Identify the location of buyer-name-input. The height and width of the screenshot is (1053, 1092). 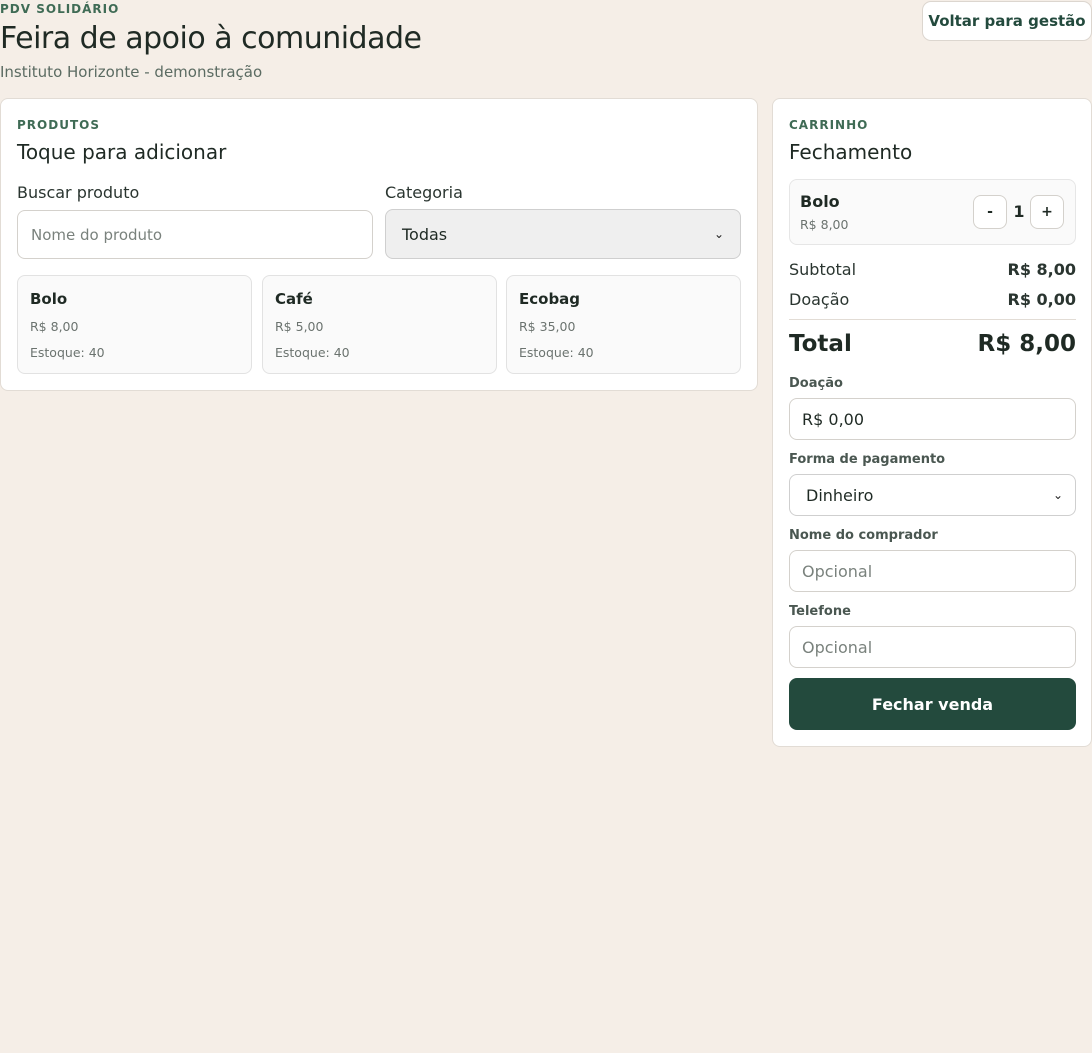
(932, 571).